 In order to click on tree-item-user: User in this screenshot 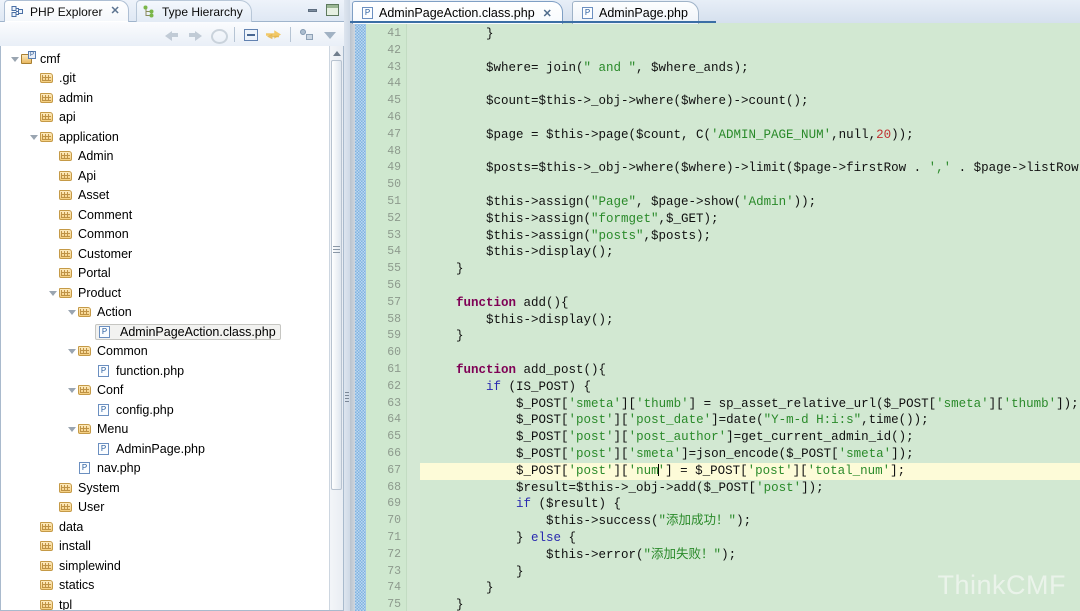, I will do `click(165, 508)`.